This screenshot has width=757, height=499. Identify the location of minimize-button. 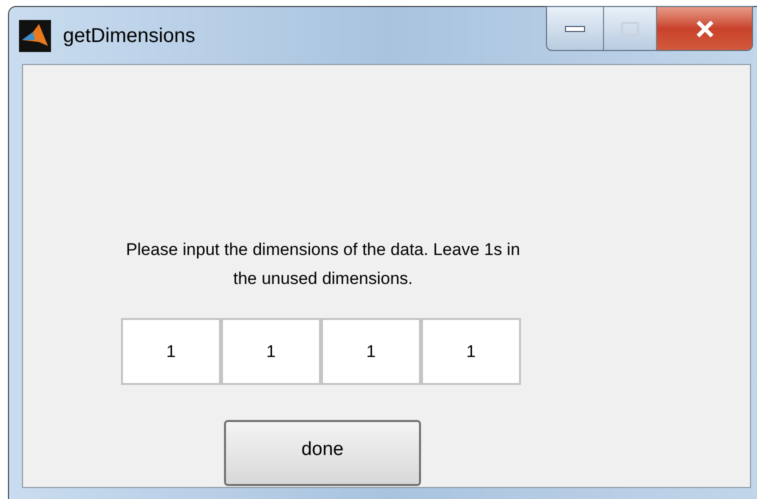
(575, 28).